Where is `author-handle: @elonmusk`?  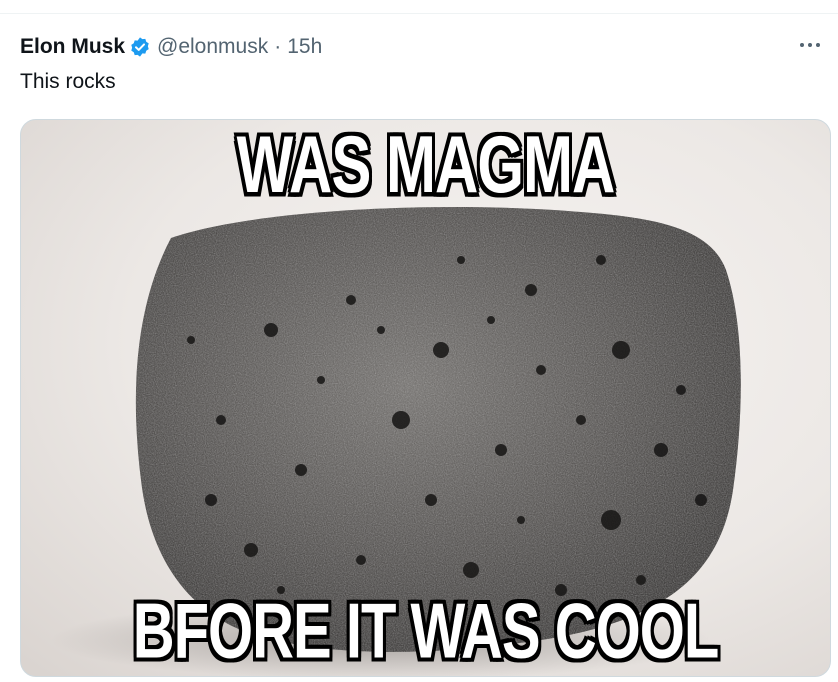
author-handle: @elonmusk is located at coordinates (212, 47).